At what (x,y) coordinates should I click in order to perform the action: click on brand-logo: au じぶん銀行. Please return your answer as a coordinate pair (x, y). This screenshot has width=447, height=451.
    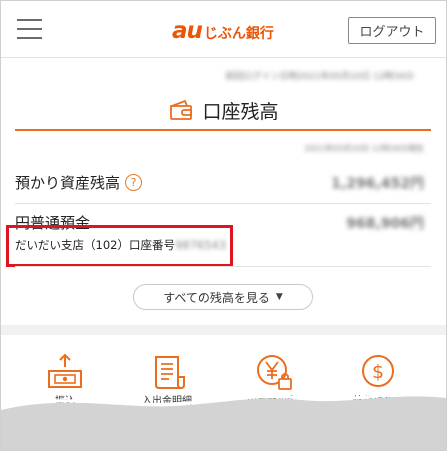
    Looking at the image, I should click on (223, 31).